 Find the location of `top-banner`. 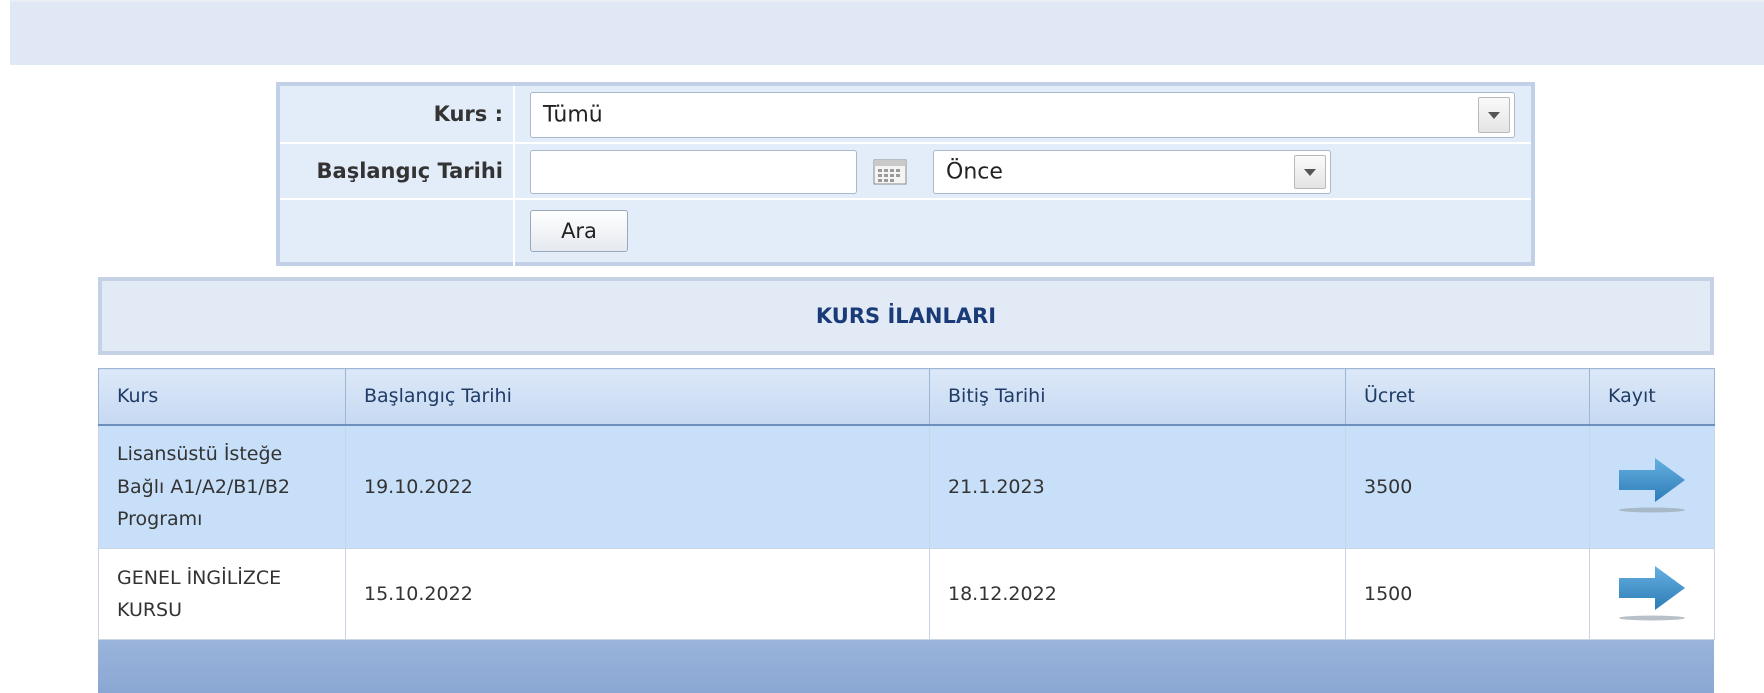

top-banner is located at coordinates (887, 32).